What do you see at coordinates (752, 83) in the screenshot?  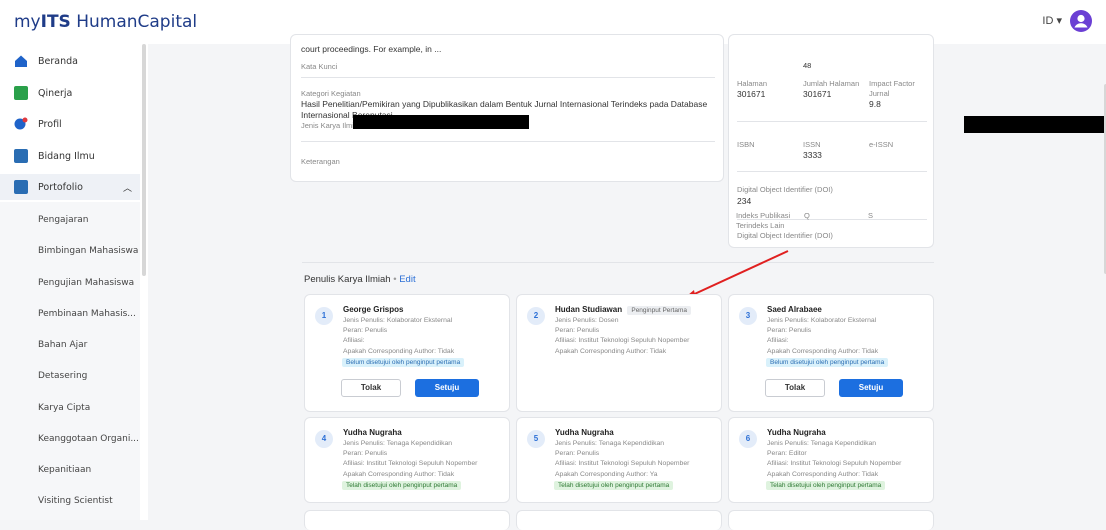 I see `halaman-label: Halaman` at bounding box center [752, 83].